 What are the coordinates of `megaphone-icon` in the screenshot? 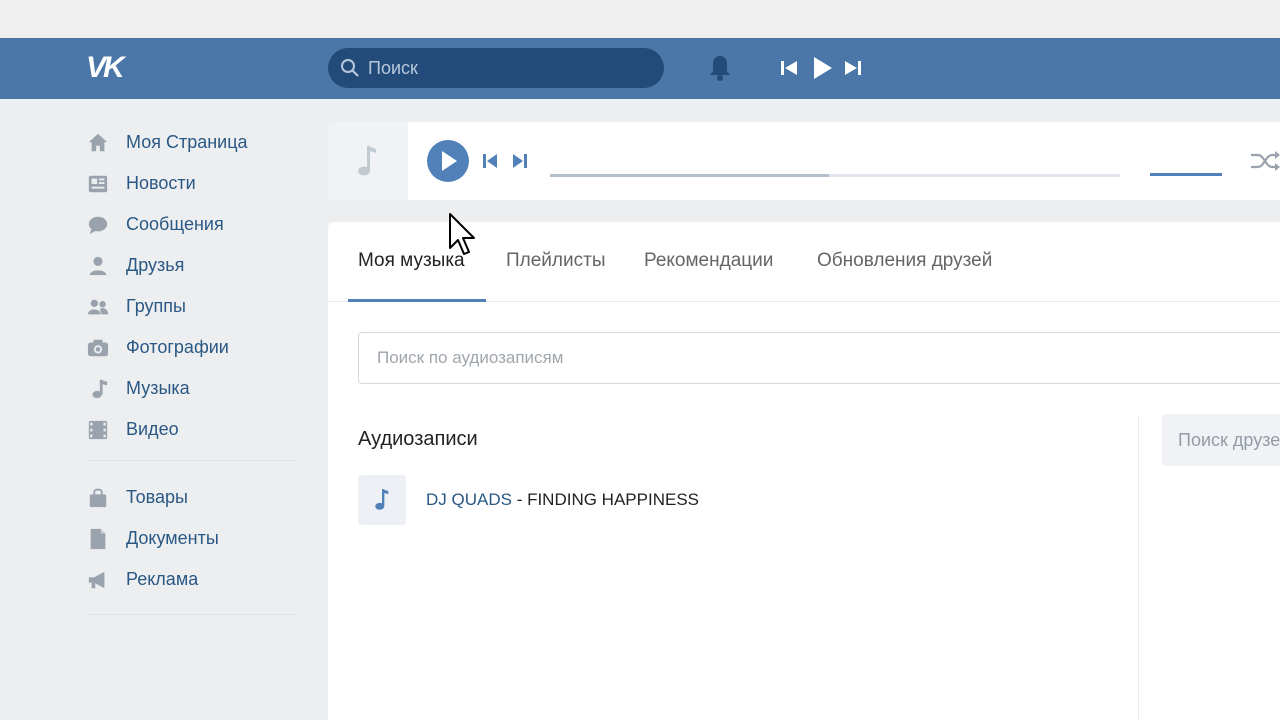 It's located at (98, 580).